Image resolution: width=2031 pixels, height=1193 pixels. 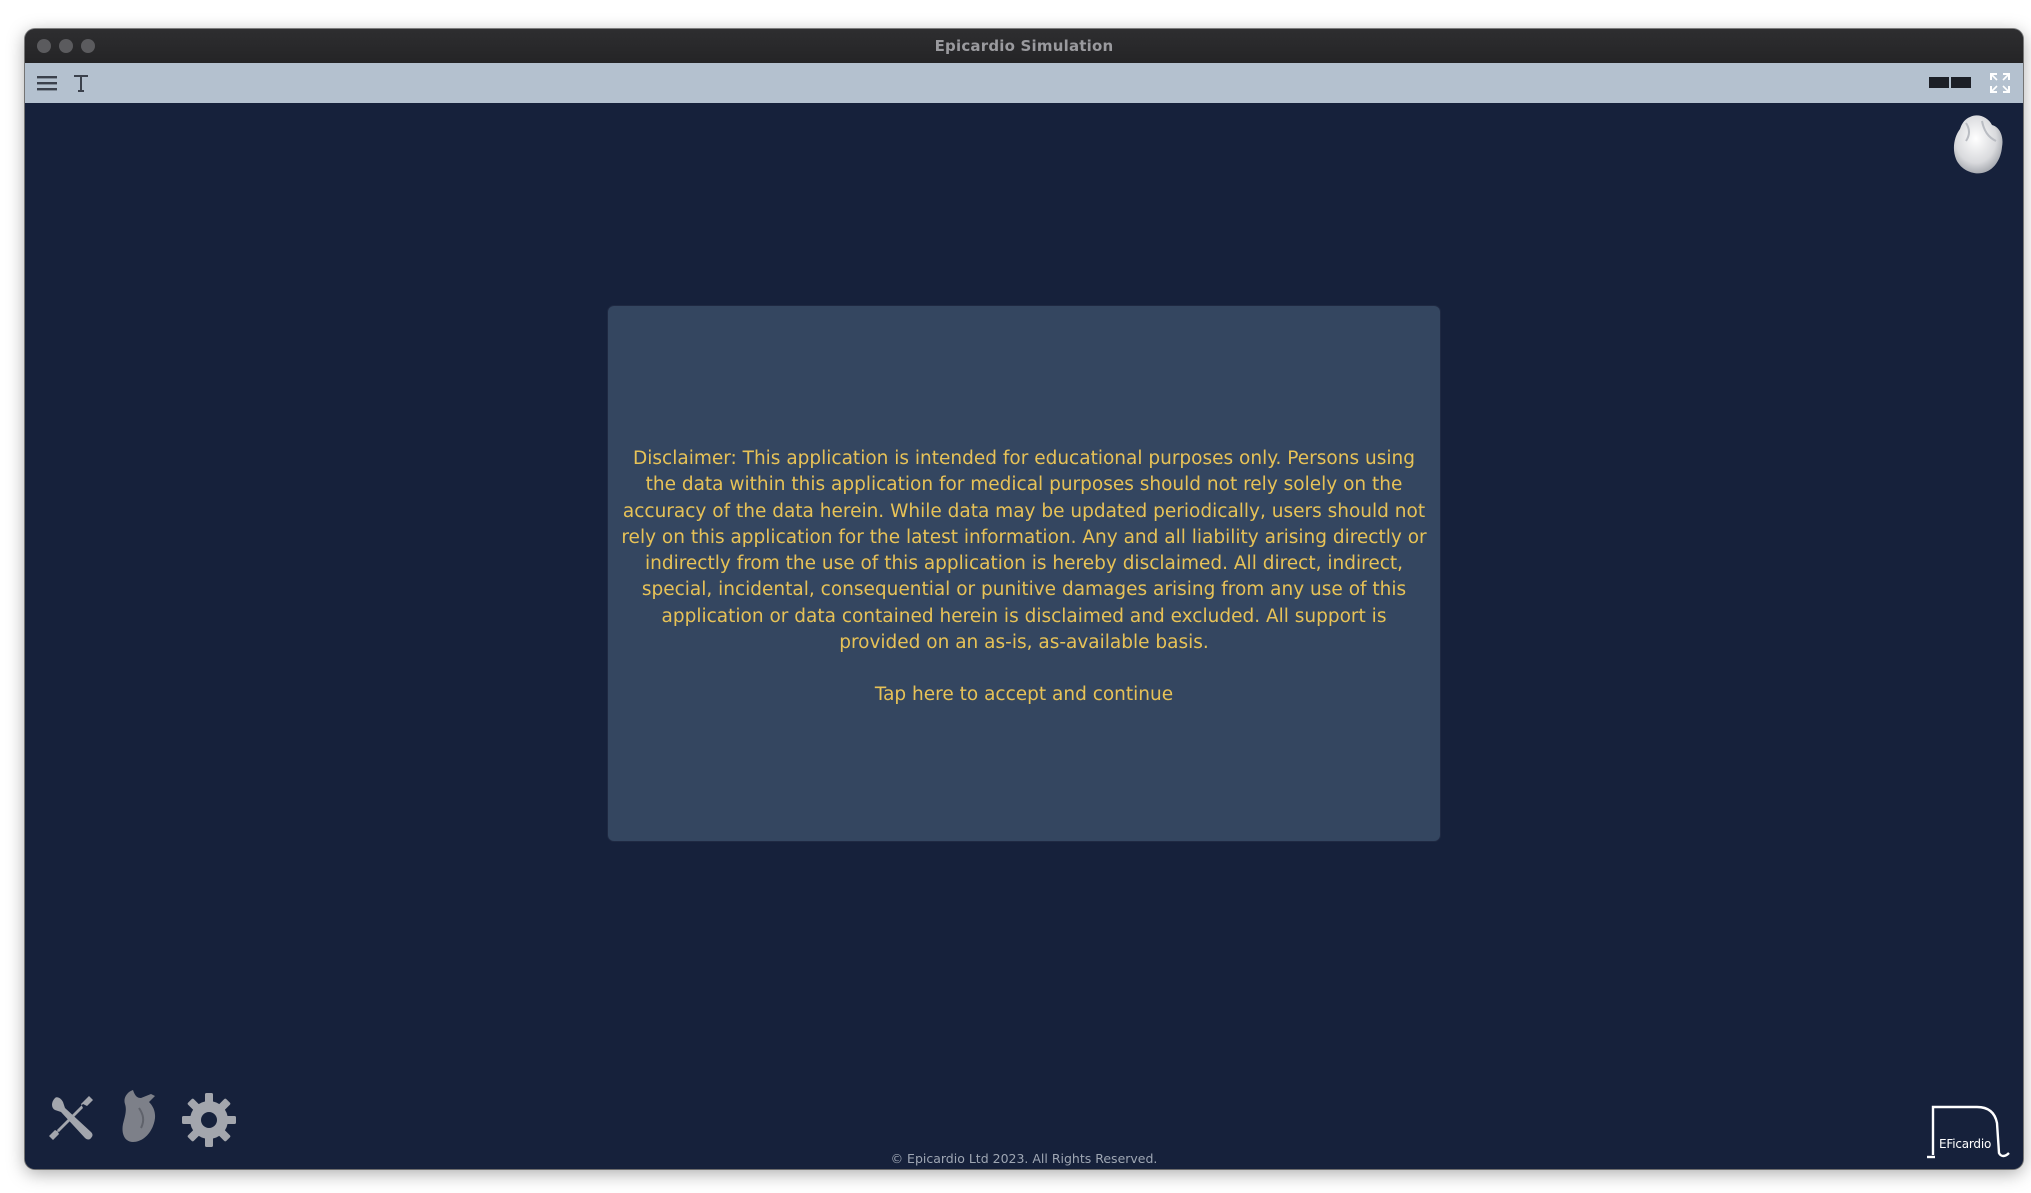 I want to click on gear-icon, so click(x=209, y=1120).